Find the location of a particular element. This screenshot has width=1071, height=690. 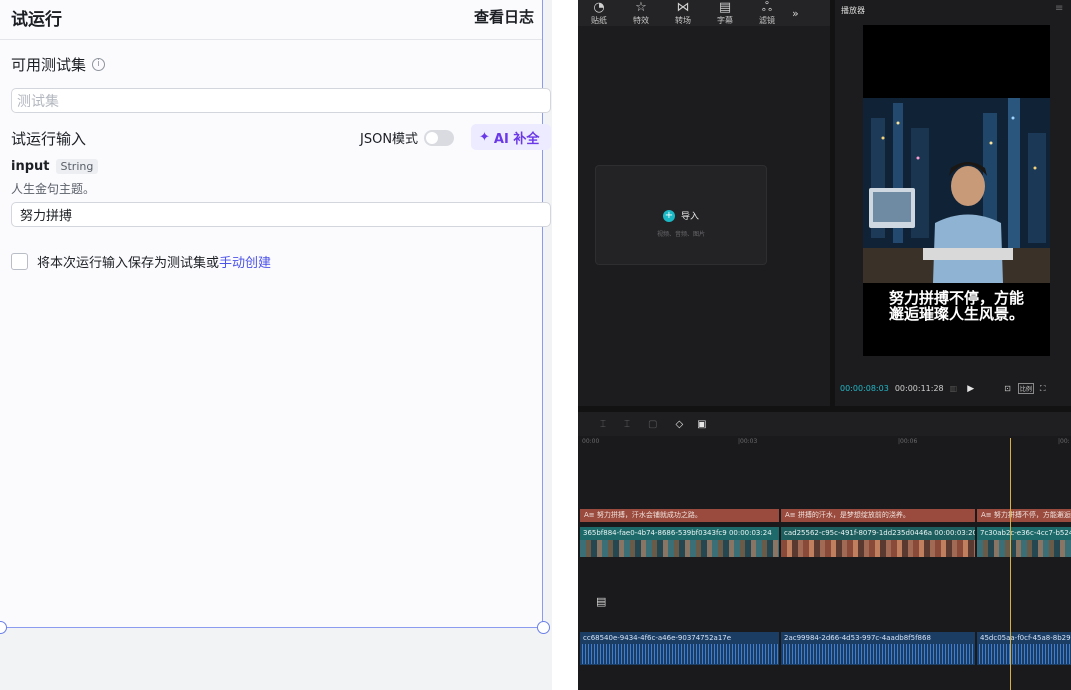

run-input-label: 试运行输入 is located at coordinates (49, 139).